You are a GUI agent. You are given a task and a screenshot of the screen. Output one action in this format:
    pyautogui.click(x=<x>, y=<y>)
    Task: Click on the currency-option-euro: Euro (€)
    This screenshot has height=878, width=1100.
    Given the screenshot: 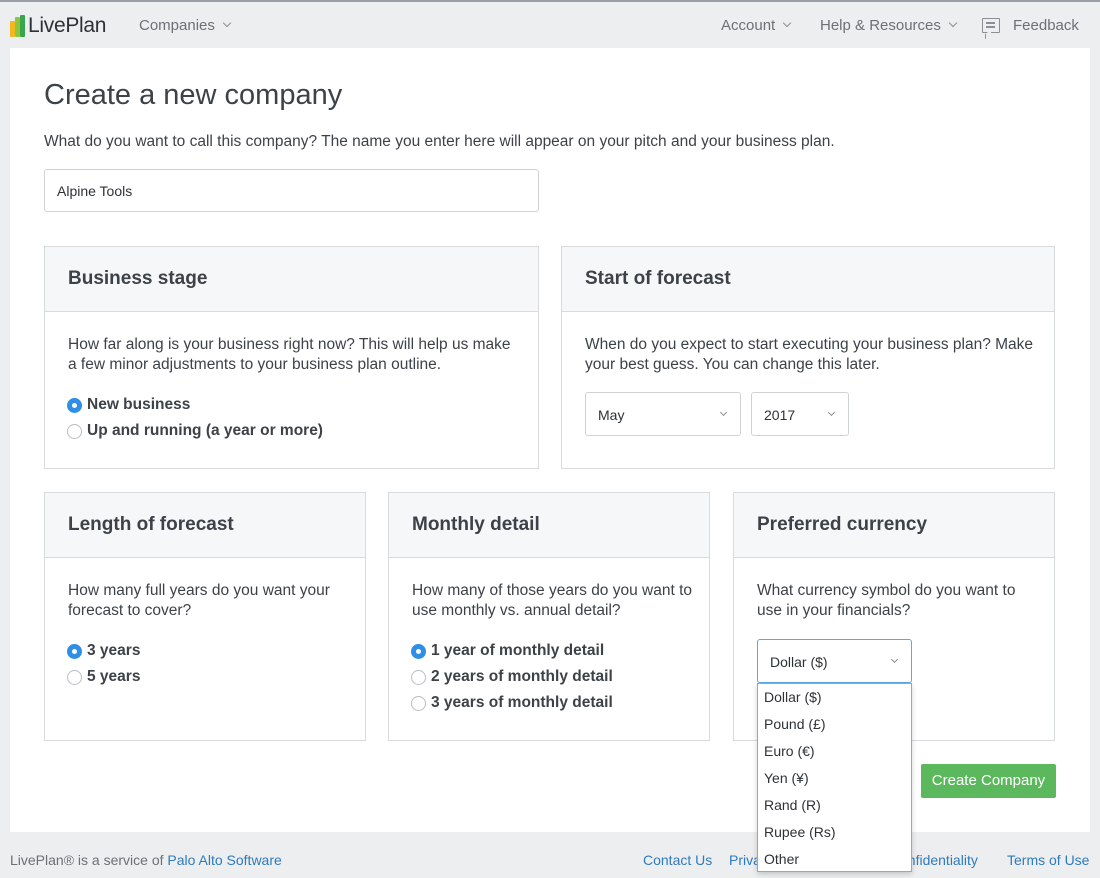 What is the action you would take?
    pyautogui.click(x=834, y=751)
    